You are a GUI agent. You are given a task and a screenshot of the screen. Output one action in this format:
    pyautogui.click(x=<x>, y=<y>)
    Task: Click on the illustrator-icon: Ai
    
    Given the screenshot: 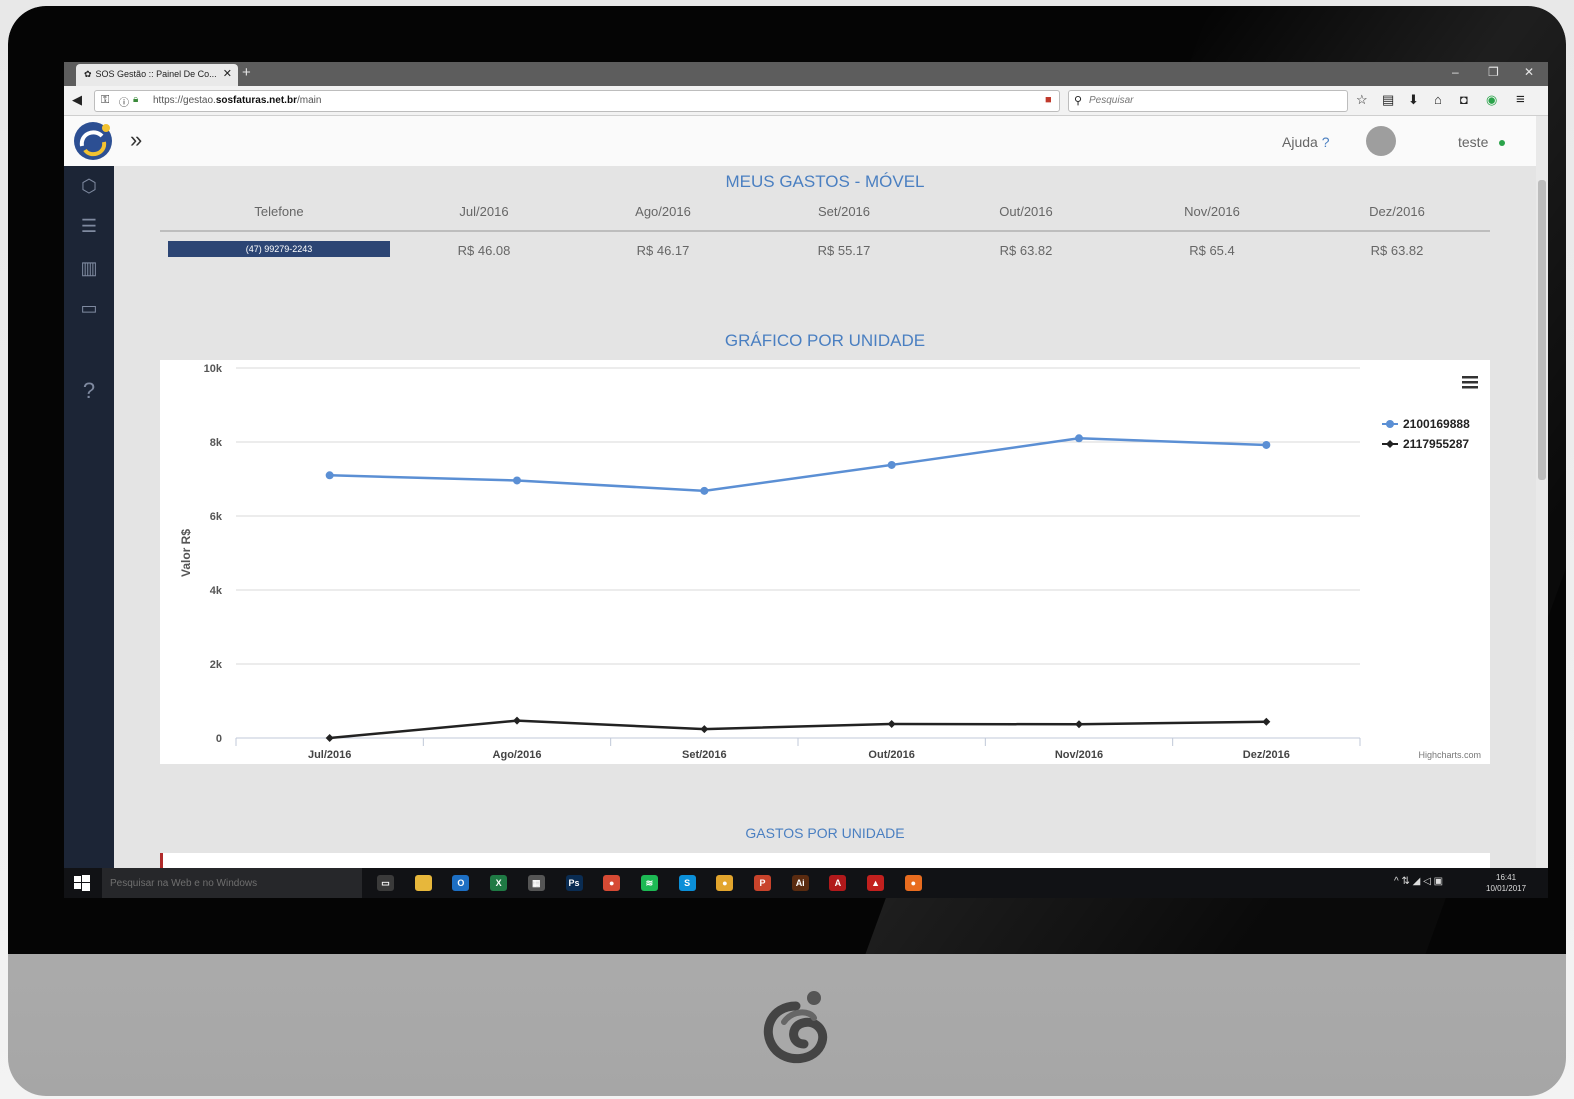 What is the action you would take?
    pyautogui.click(x=800, y=883)
    